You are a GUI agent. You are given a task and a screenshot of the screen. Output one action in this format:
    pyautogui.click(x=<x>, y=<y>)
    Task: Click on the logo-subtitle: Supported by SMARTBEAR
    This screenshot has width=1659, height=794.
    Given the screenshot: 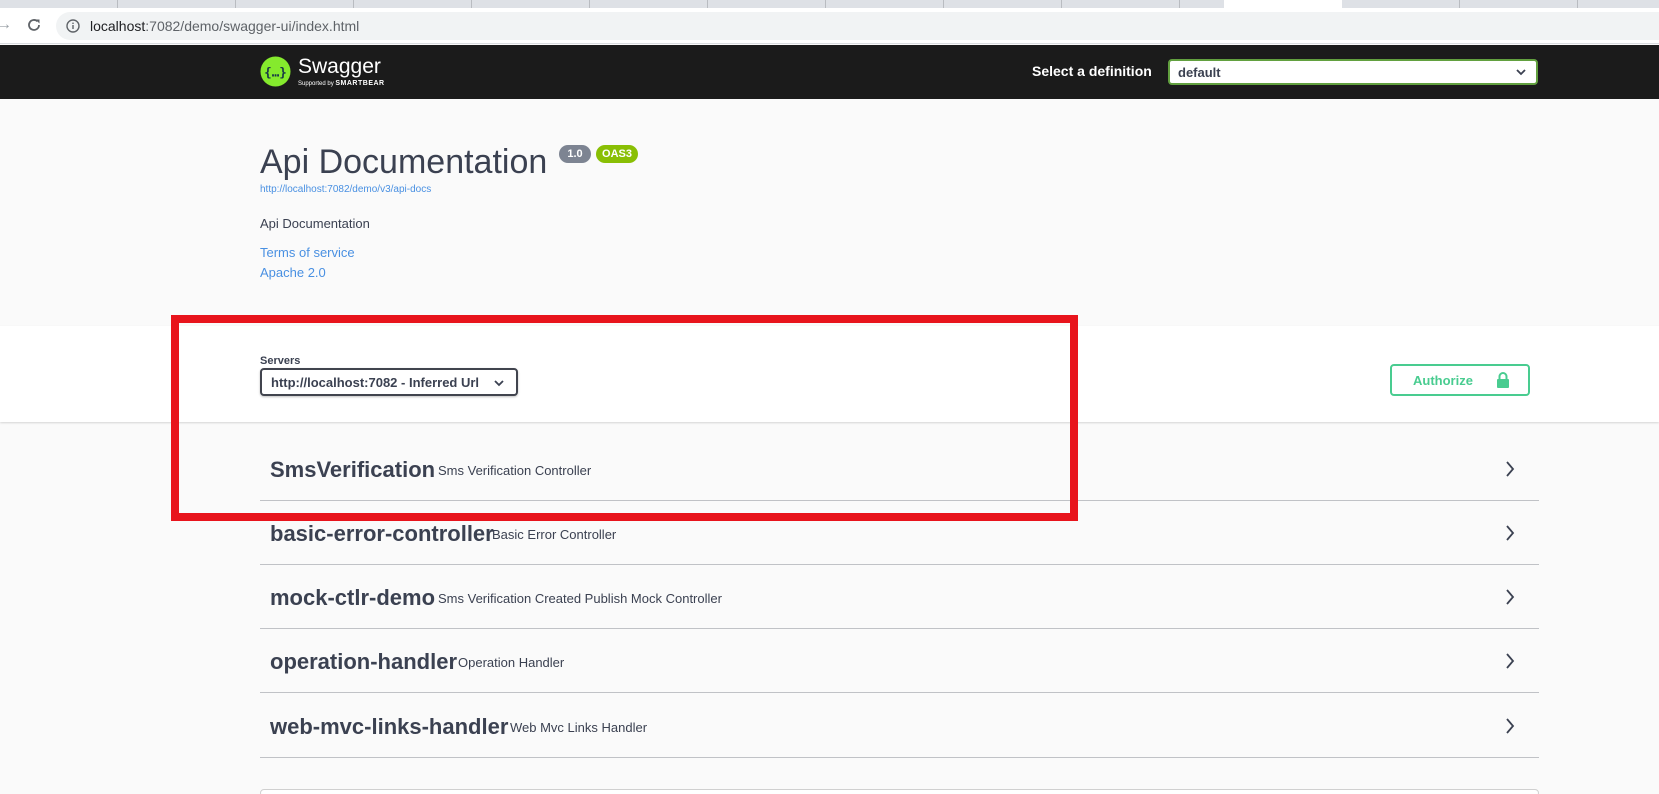 What is the action you would take?
    pyautogui.click(x=341, y=84)
    